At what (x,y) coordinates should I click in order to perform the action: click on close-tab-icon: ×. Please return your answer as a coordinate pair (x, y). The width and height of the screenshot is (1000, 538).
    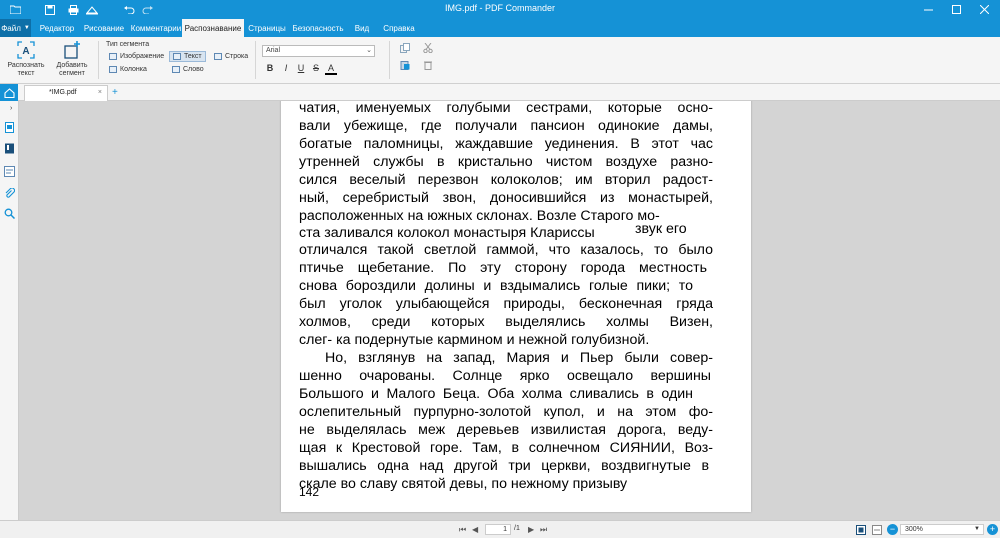
    Looking at the image, I should click on (100, 92).